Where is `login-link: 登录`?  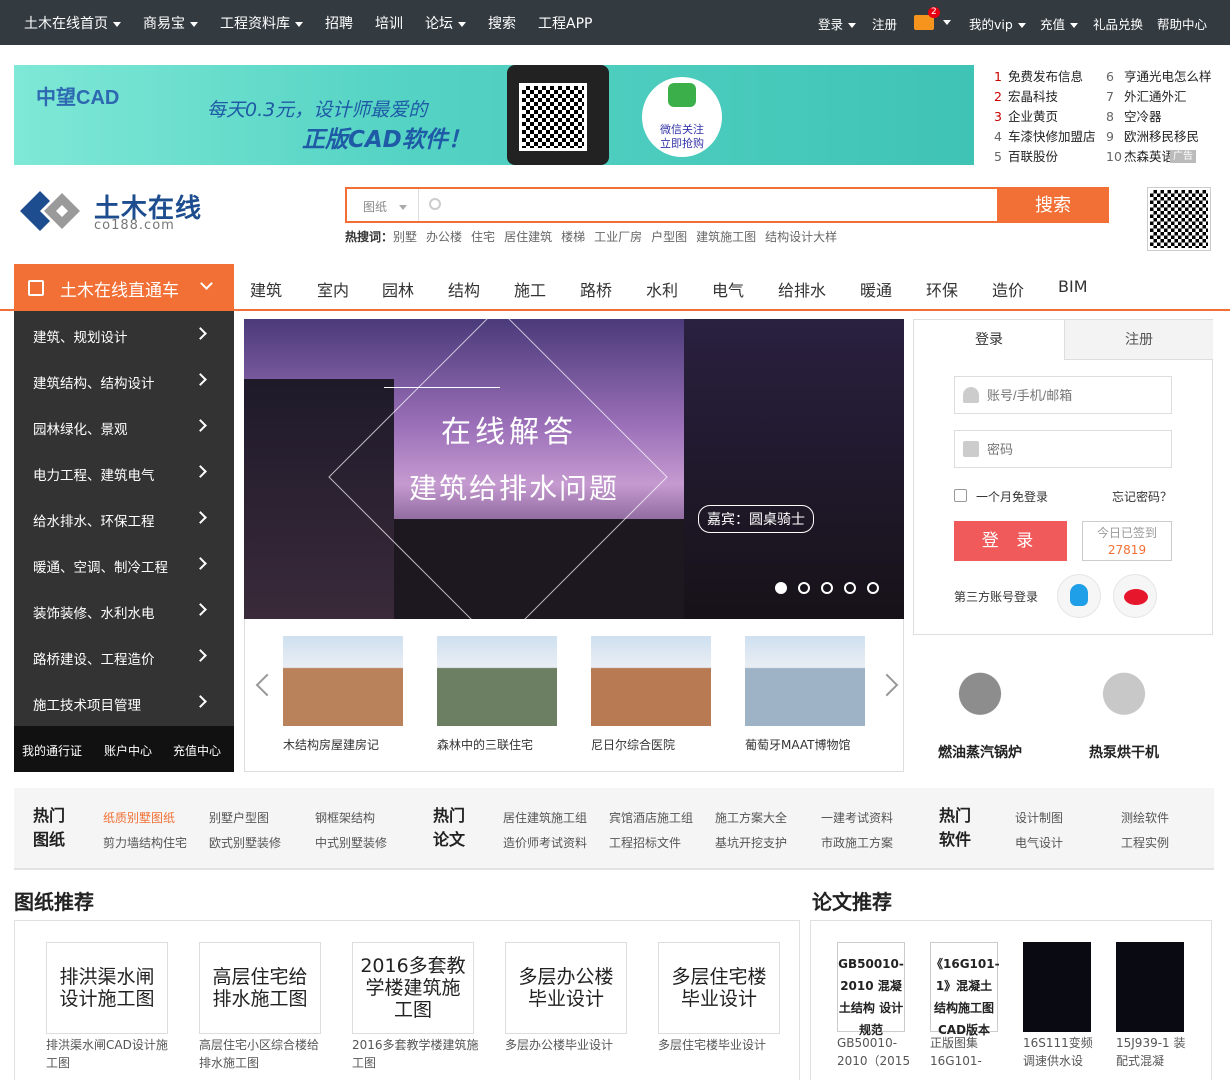
login-link: 登录 is located at coordinates (837, 23).